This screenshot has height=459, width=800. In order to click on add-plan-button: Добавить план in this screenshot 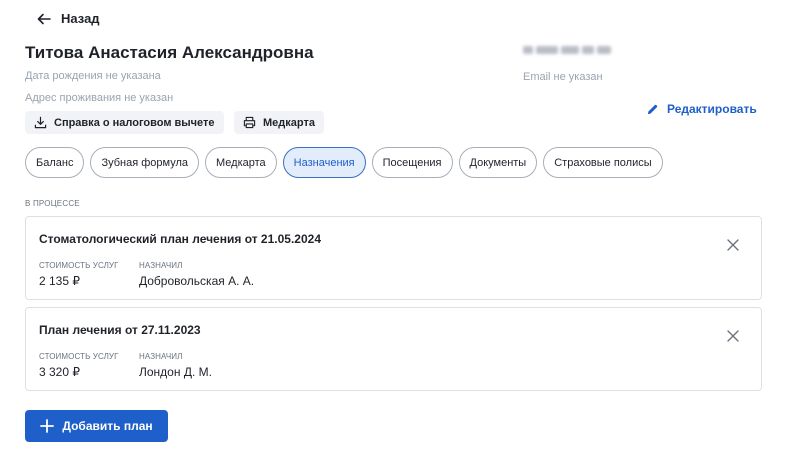, I will do `click(96, 426)`.